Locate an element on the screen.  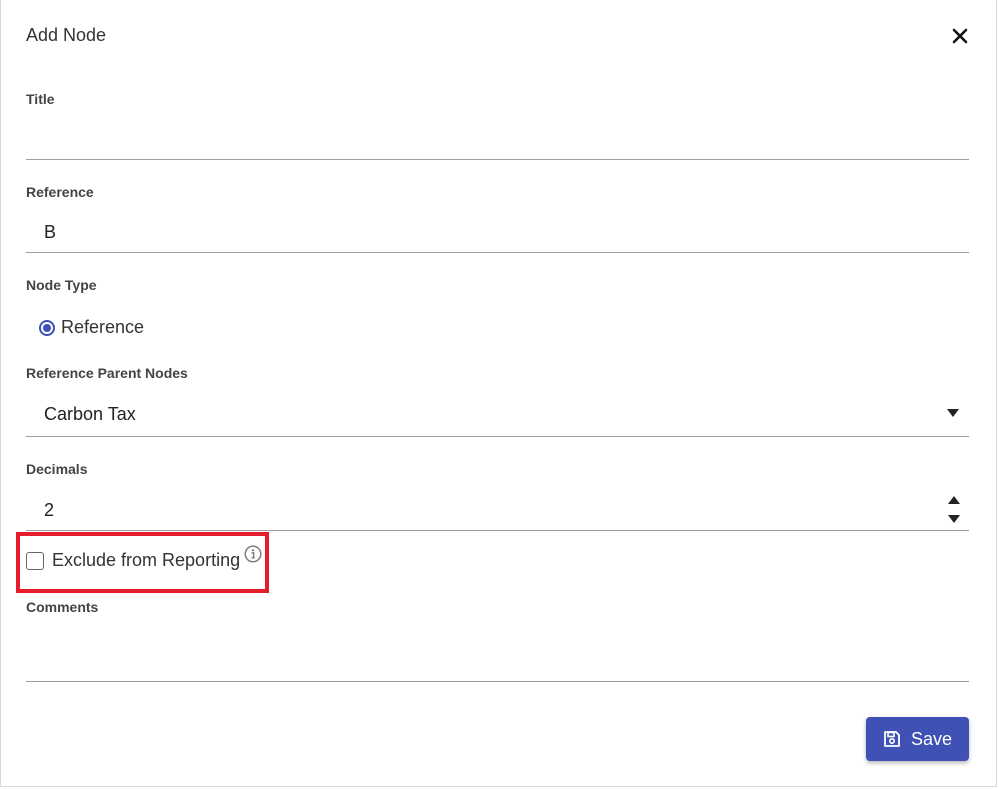
title-input is located at coordinates (497, 136).